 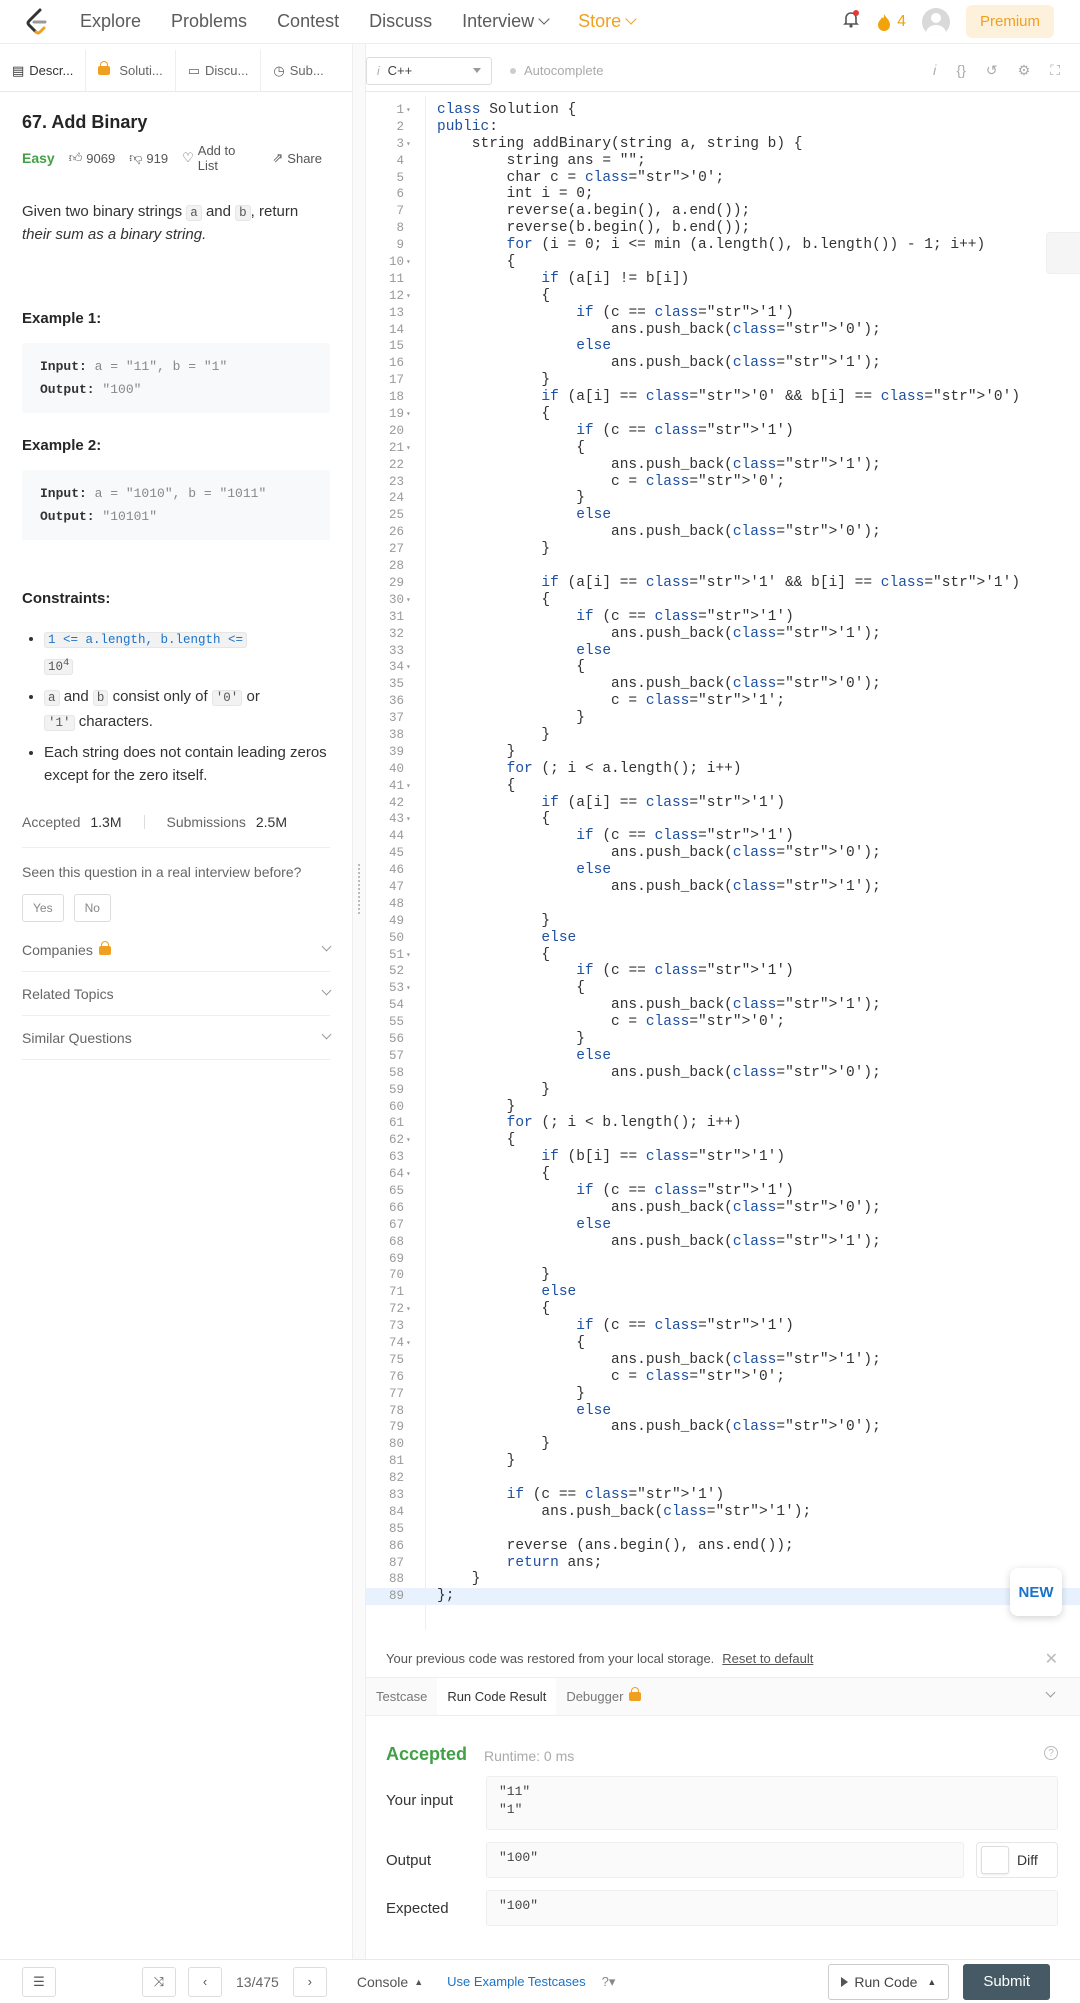 I want to click on line-number: 22, so click(x=396, y=464).